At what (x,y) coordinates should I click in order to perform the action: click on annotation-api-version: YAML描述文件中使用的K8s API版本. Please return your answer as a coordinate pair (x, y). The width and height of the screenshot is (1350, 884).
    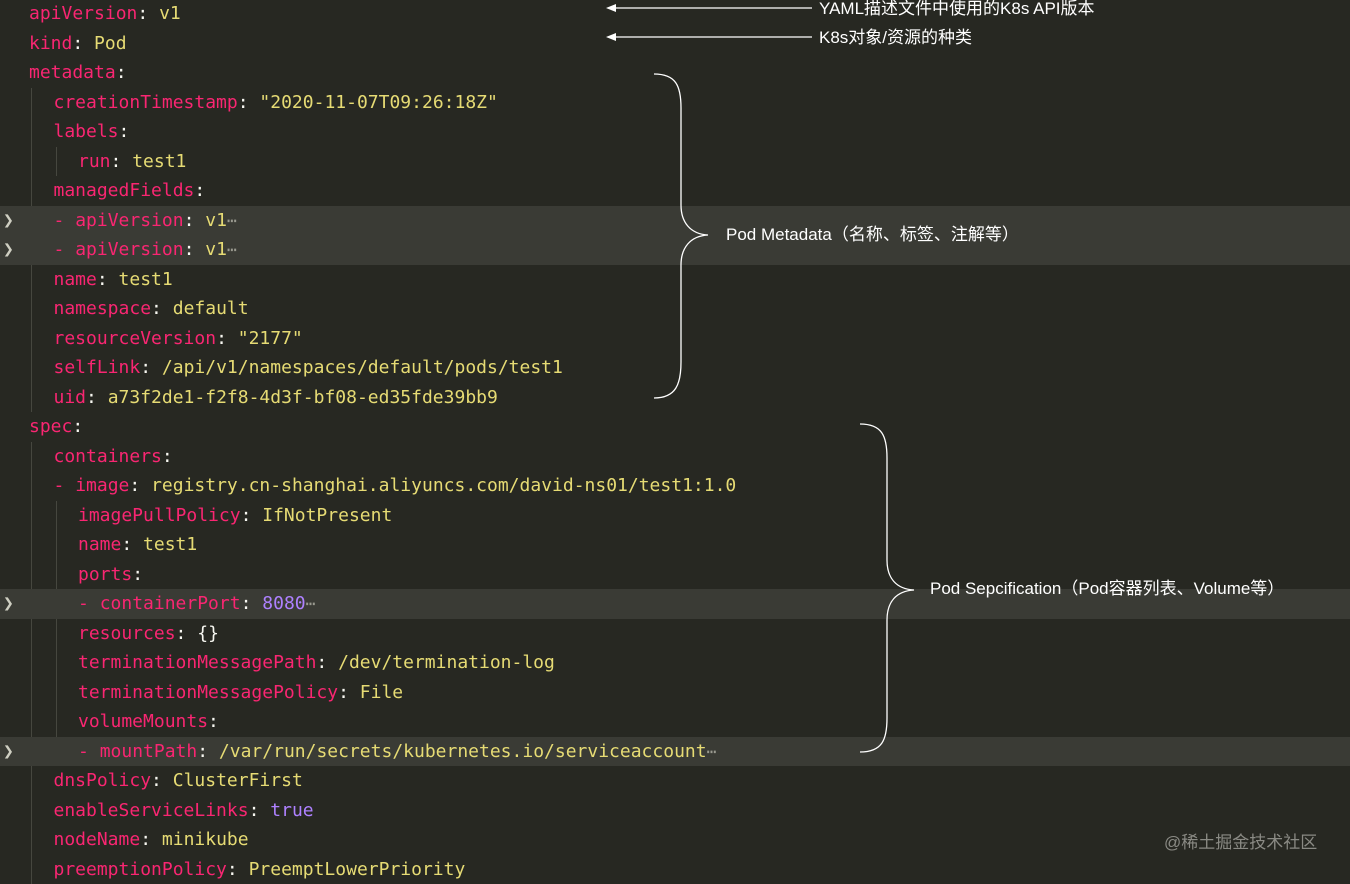
    Looking at the image, I should click on (957, 10).